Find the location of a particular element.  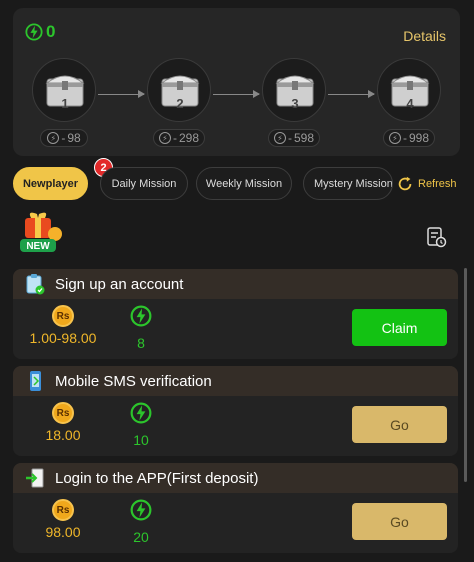

chest-1: 1 is located at coordinates (64, 90).